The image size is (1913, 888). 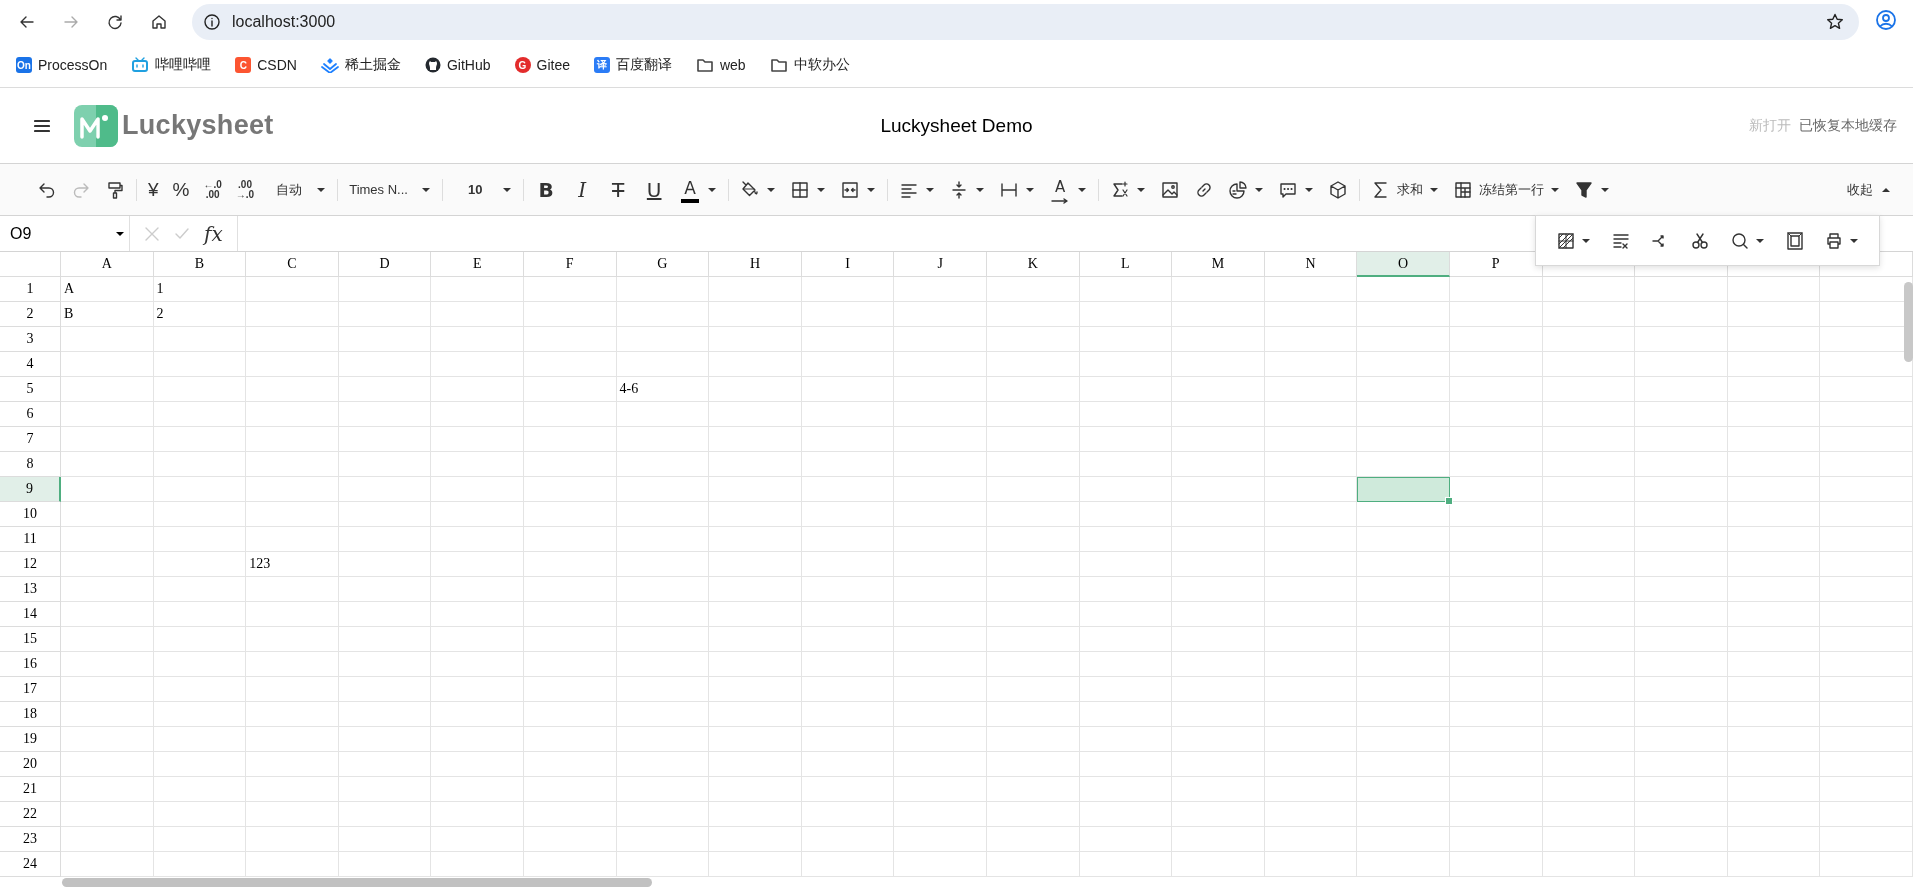 I want to click on row-header: 13, so click(x=30, y=589).